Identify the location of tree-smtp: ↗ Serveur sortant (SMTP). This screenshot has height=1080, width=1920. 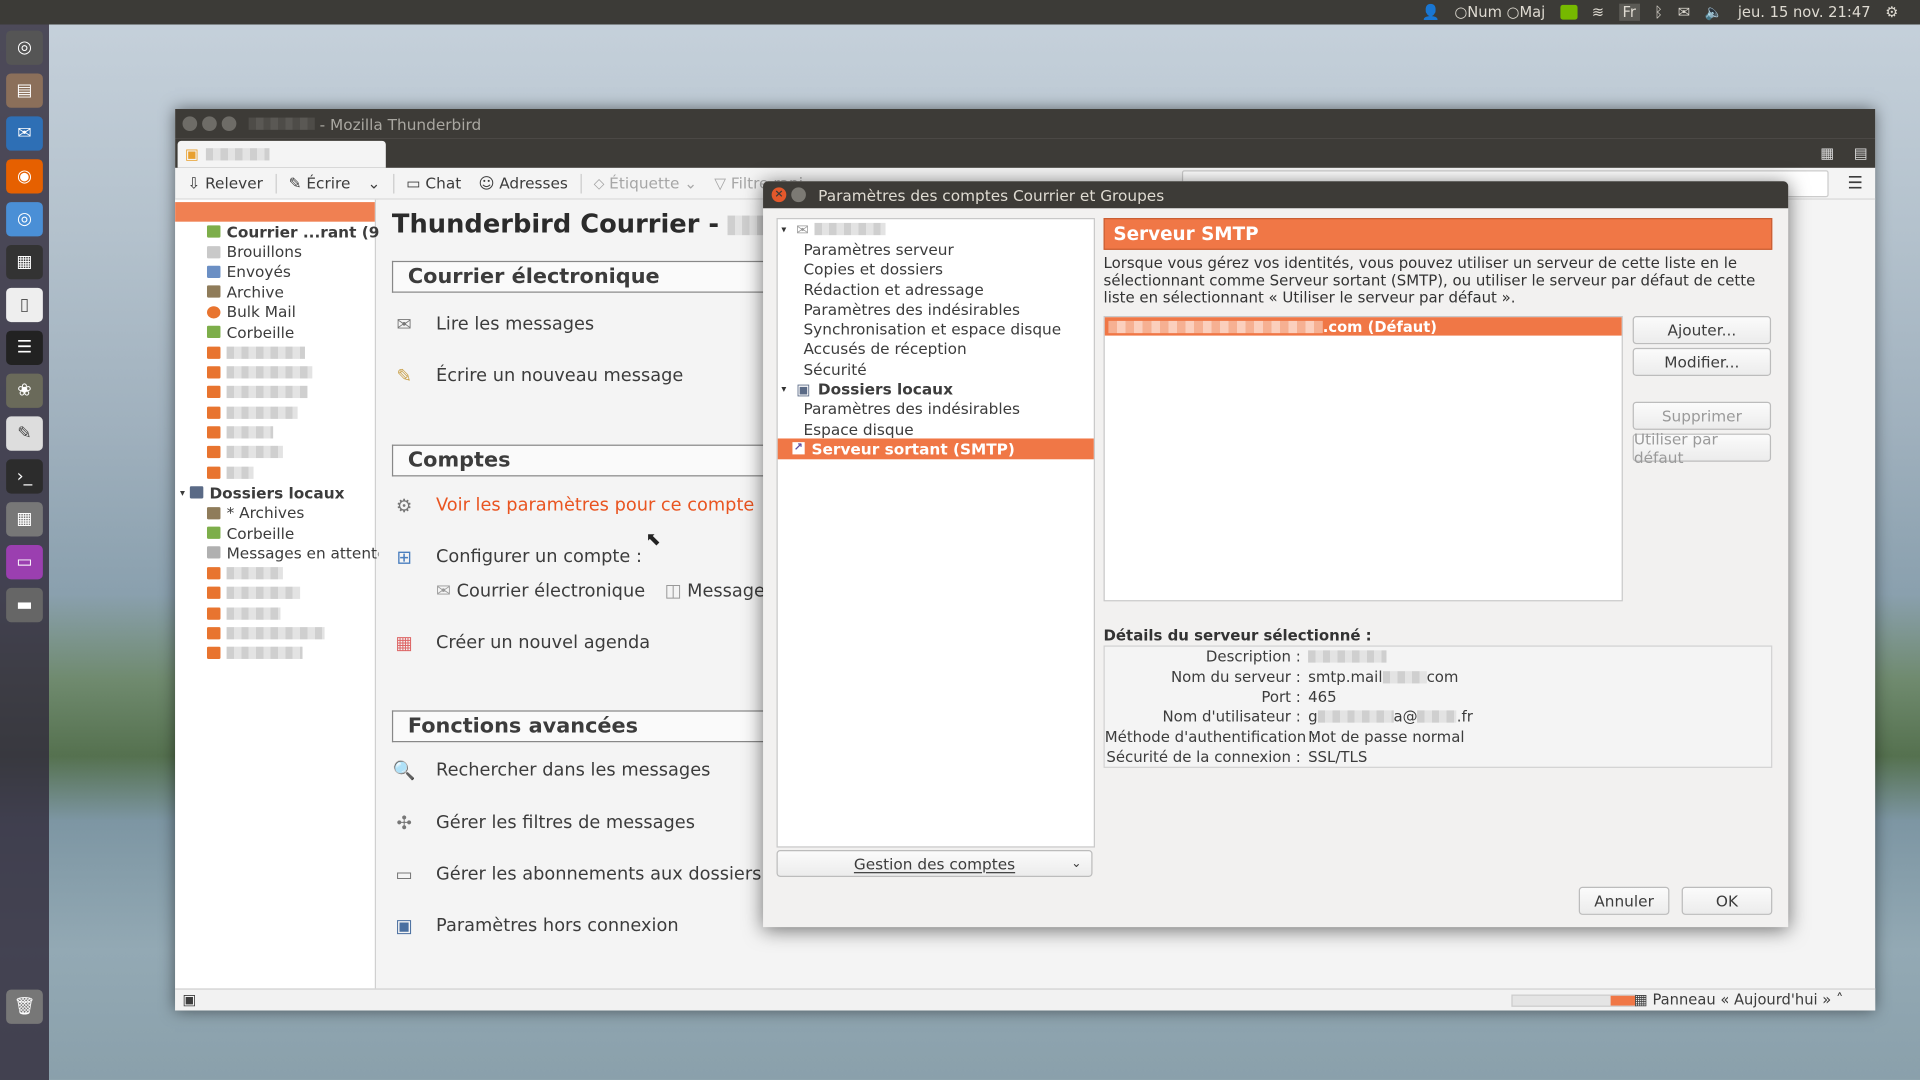
(935, 448).